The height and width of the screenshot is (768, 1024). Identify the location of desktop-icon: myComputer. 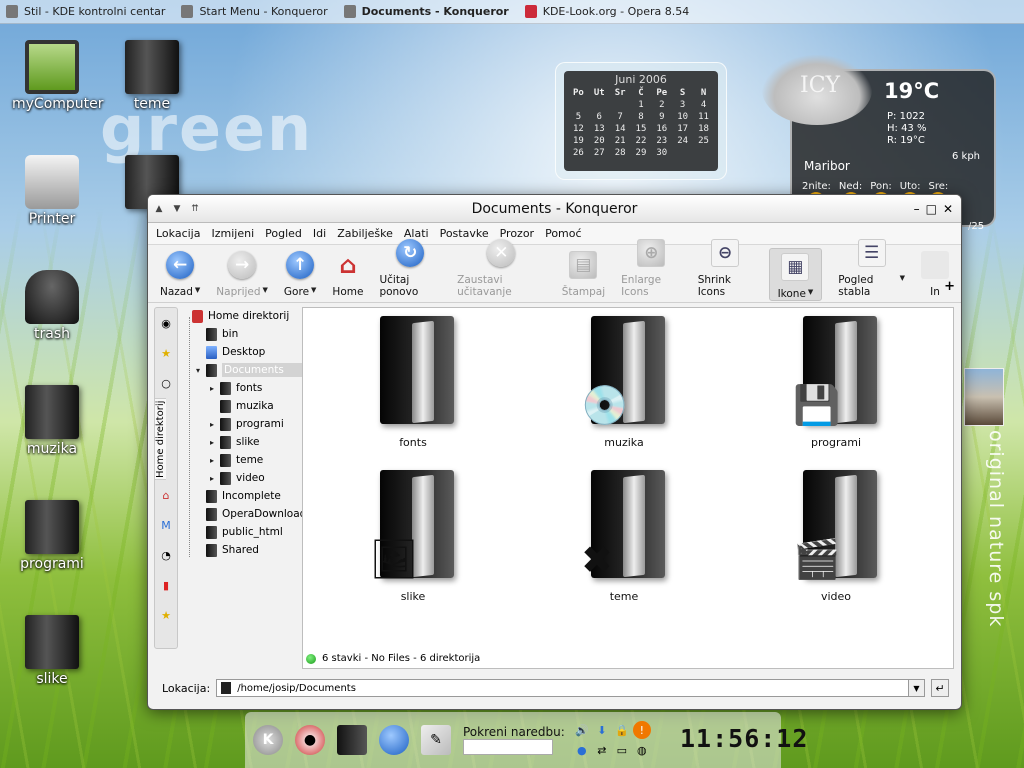
(58, 76).